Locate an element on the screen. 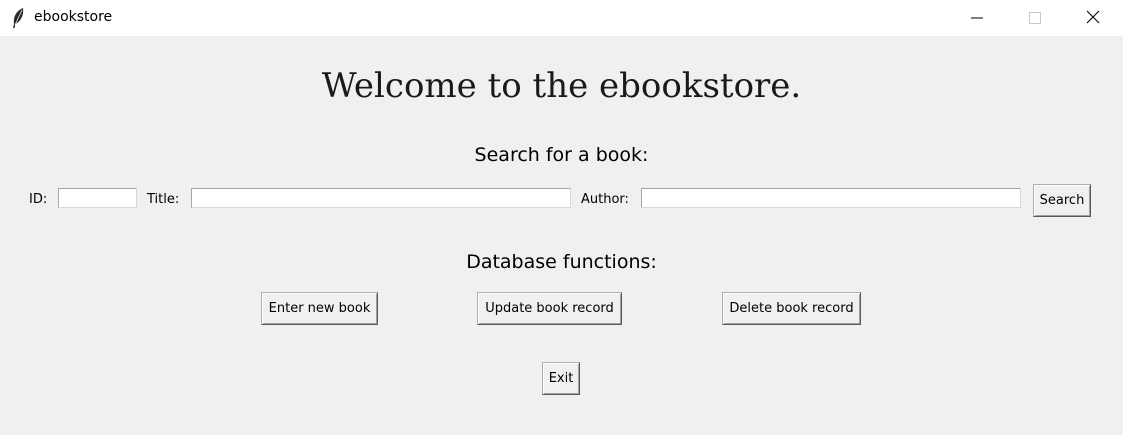 Image resolution: width=1123 pixels, height=435 pixels. database-functions-label: Database functions: is located at coordinates (561, 262).